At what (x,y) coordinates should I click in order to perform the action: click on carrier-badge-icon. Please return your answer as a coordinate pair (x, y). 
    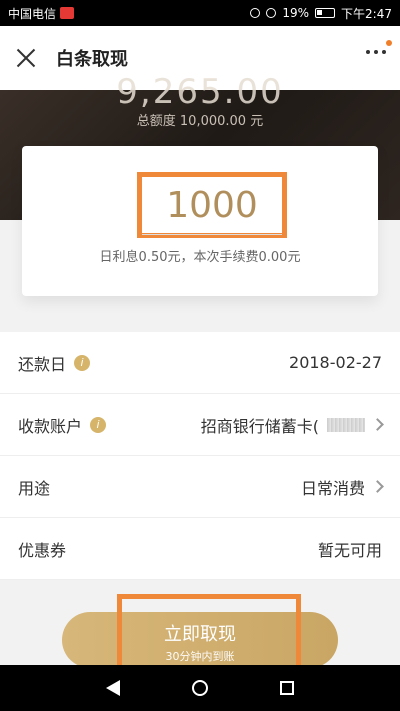
    Looking at the image, I should click on (67, 13).